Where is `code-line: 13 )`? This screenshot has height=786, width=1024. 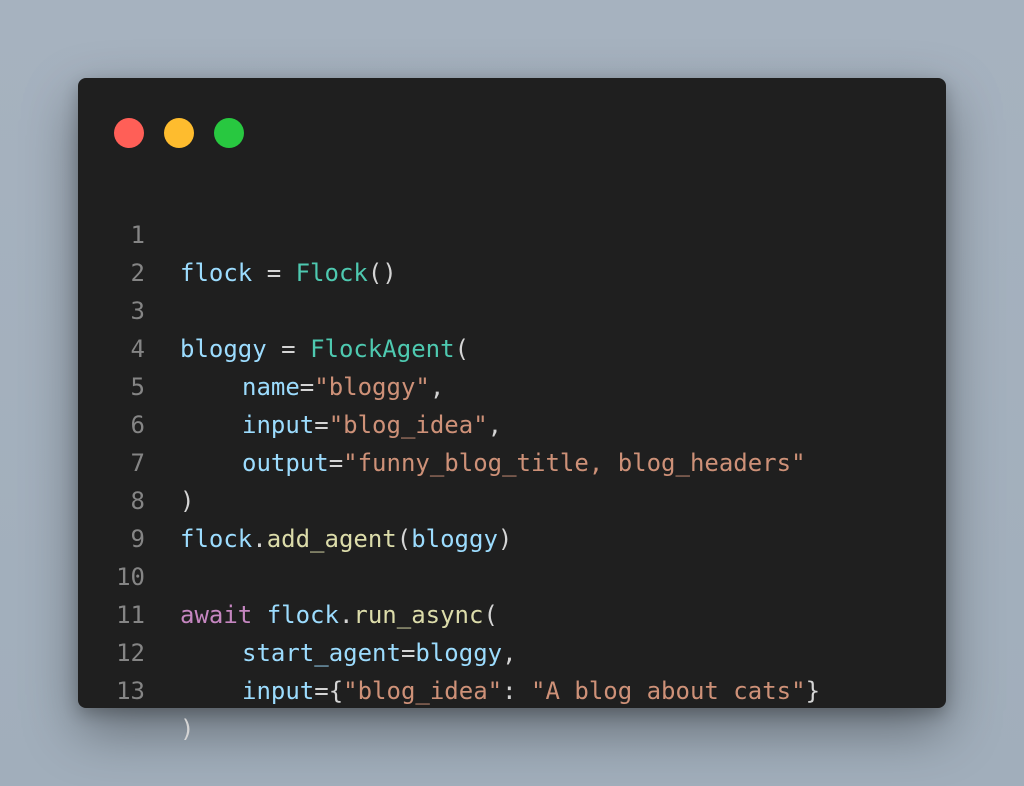 code-line: 13 ) is located at coordinates (512, 688).